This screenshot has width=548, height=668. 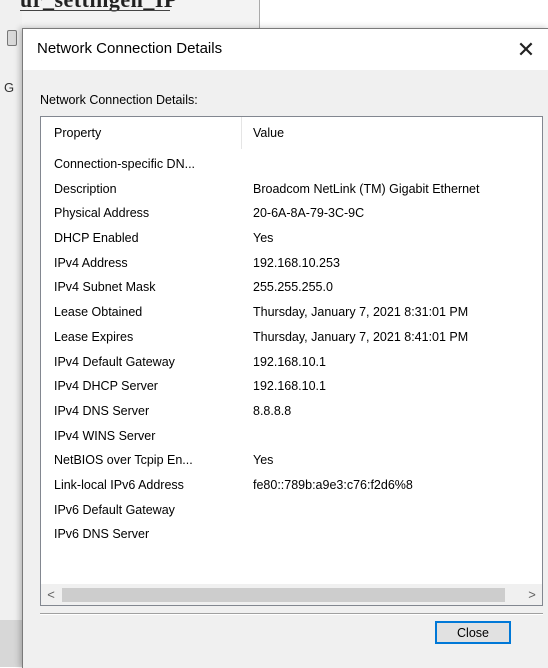 What do you see at coordinates (114, 361) in the screenshot?
I see `property-cell: IPv4 Default Gateway` at bounding box center [114, 361].